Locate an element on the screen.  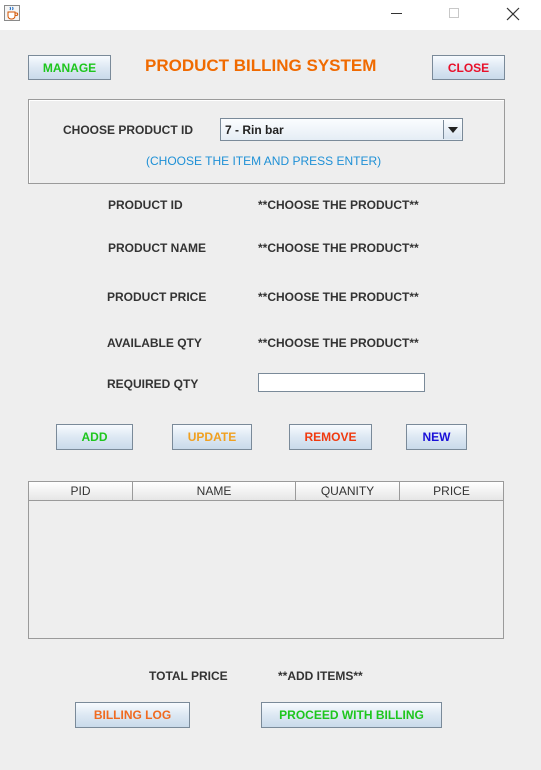
close-window-icon is located at coordinates (513, 14).